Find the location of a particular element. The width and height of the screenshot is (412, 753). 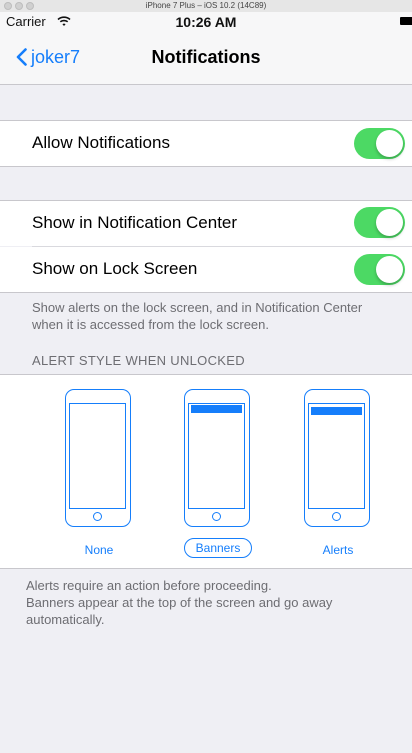

show-on-lock-screen-row: Show on Lock Screen is located at coordinates (206, 269).